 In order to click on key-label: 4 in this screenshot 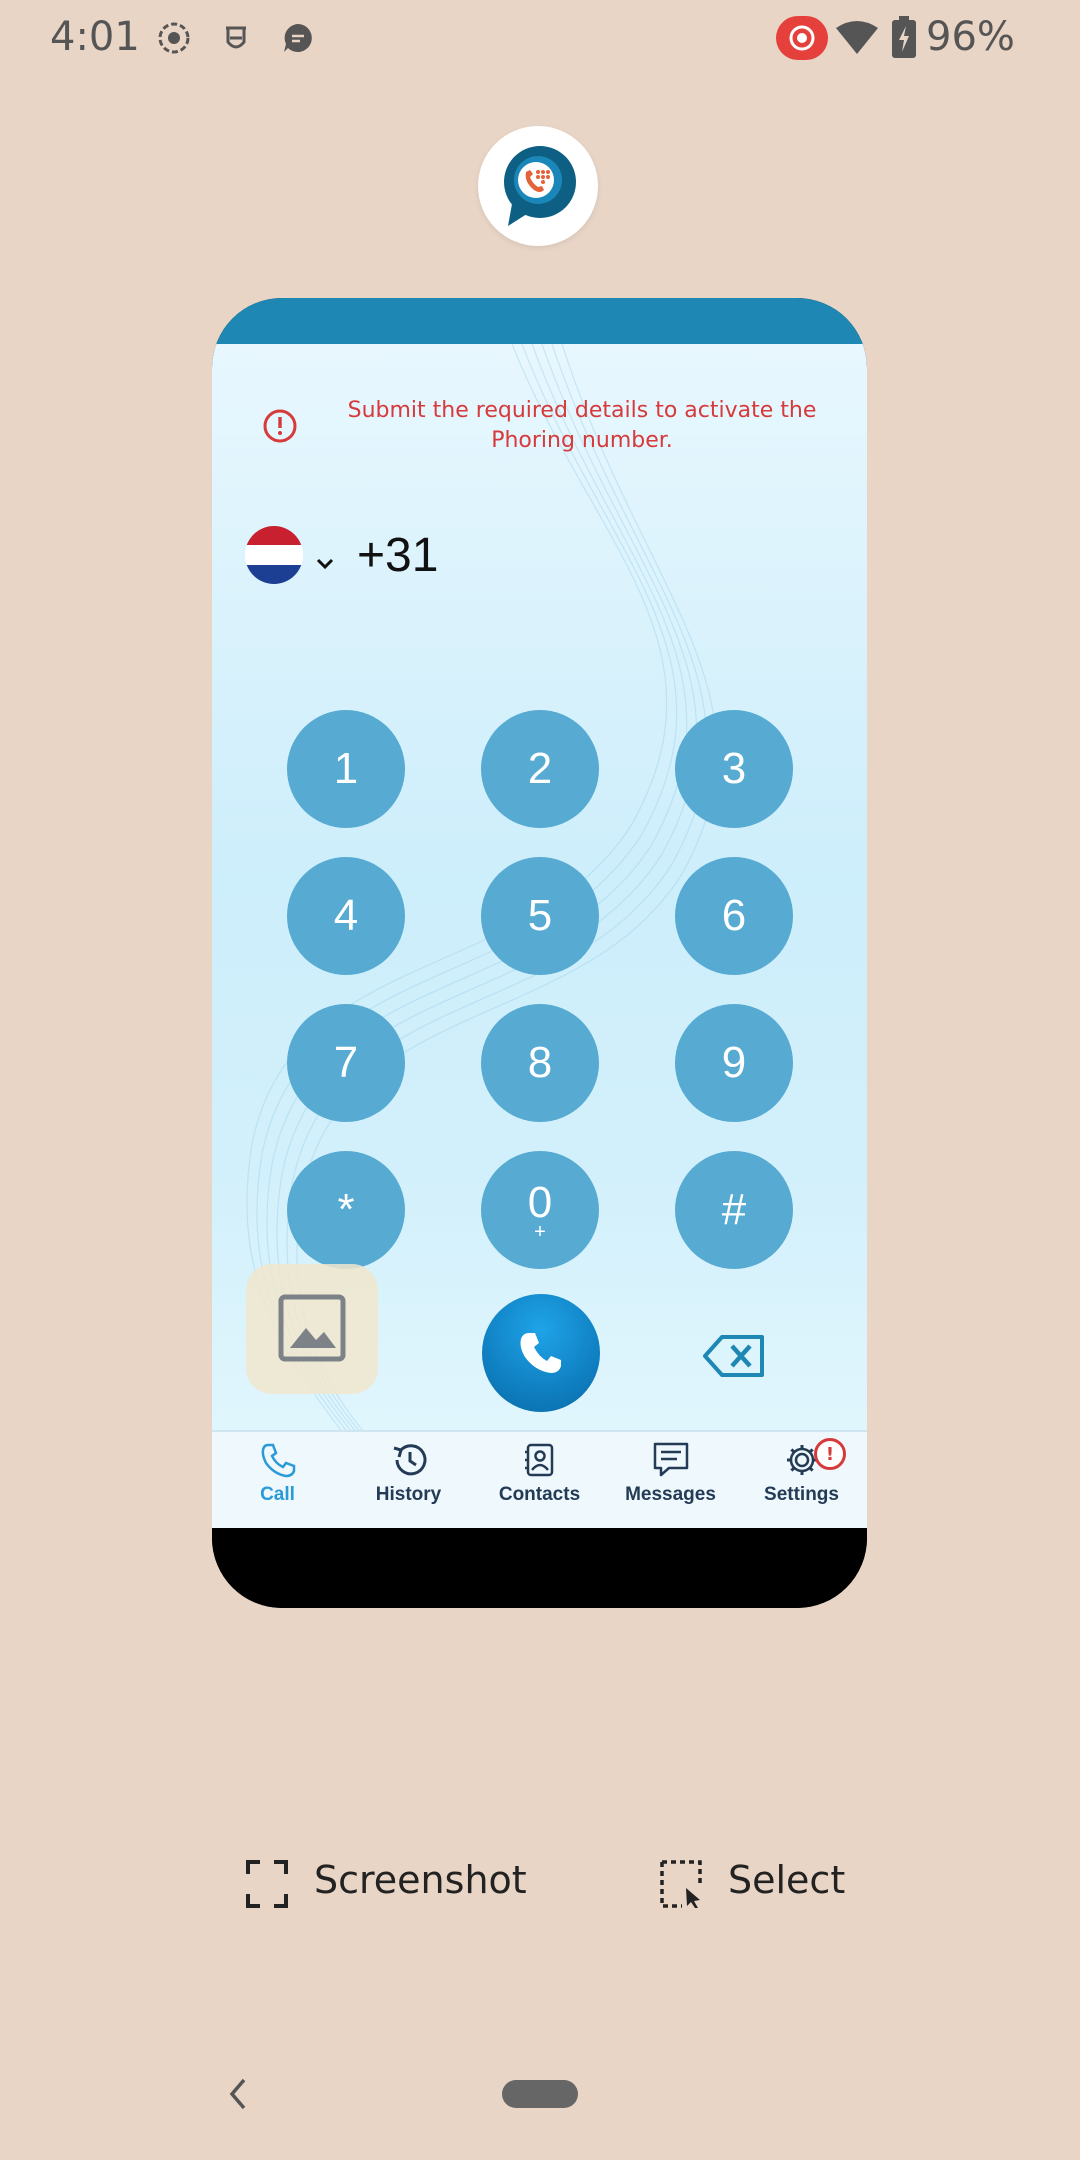, I will do `click(346, 915)`.